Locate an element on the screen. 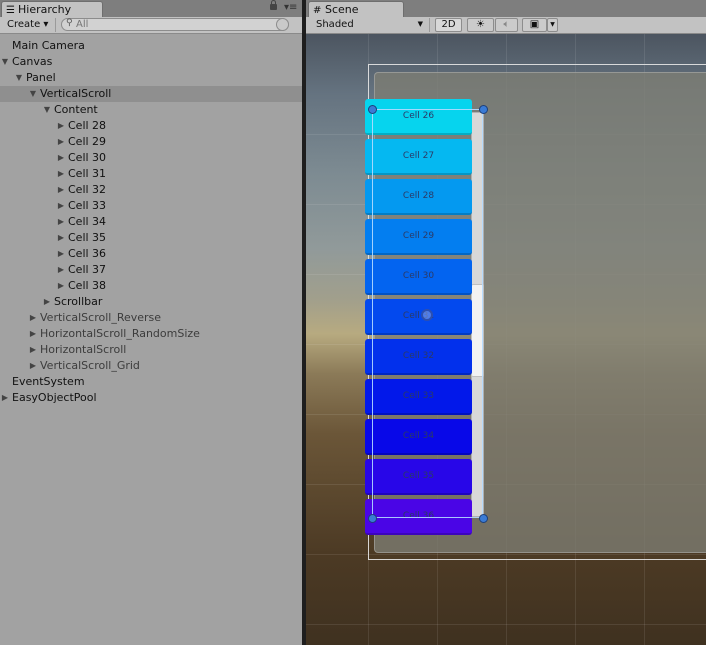 Image resolution: width=706 pixels, height=645 pixels. hierarchy-item: ▶ Cell 34 is located at coordinates (151, 222).